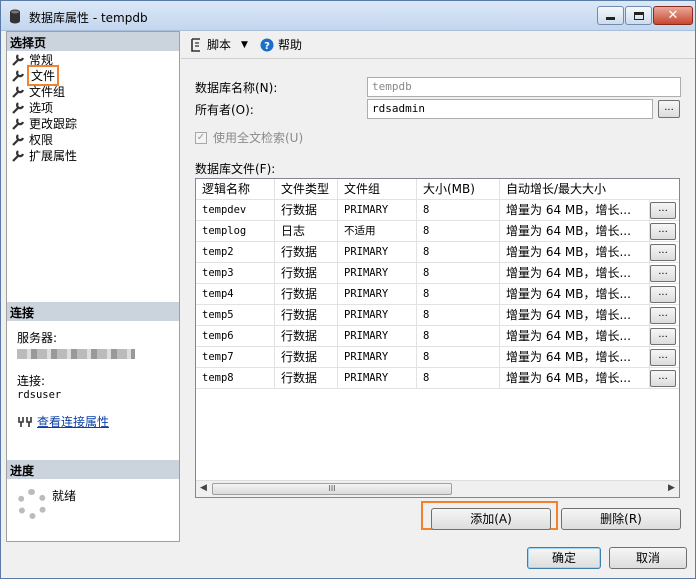 Image resolution: width=696 pixels, height=579 pixels. What do you see at coordinates (589, 189) in the screenshot?
I see `column-header: 自动增长/最大大小` at bounding box center [589, 189].